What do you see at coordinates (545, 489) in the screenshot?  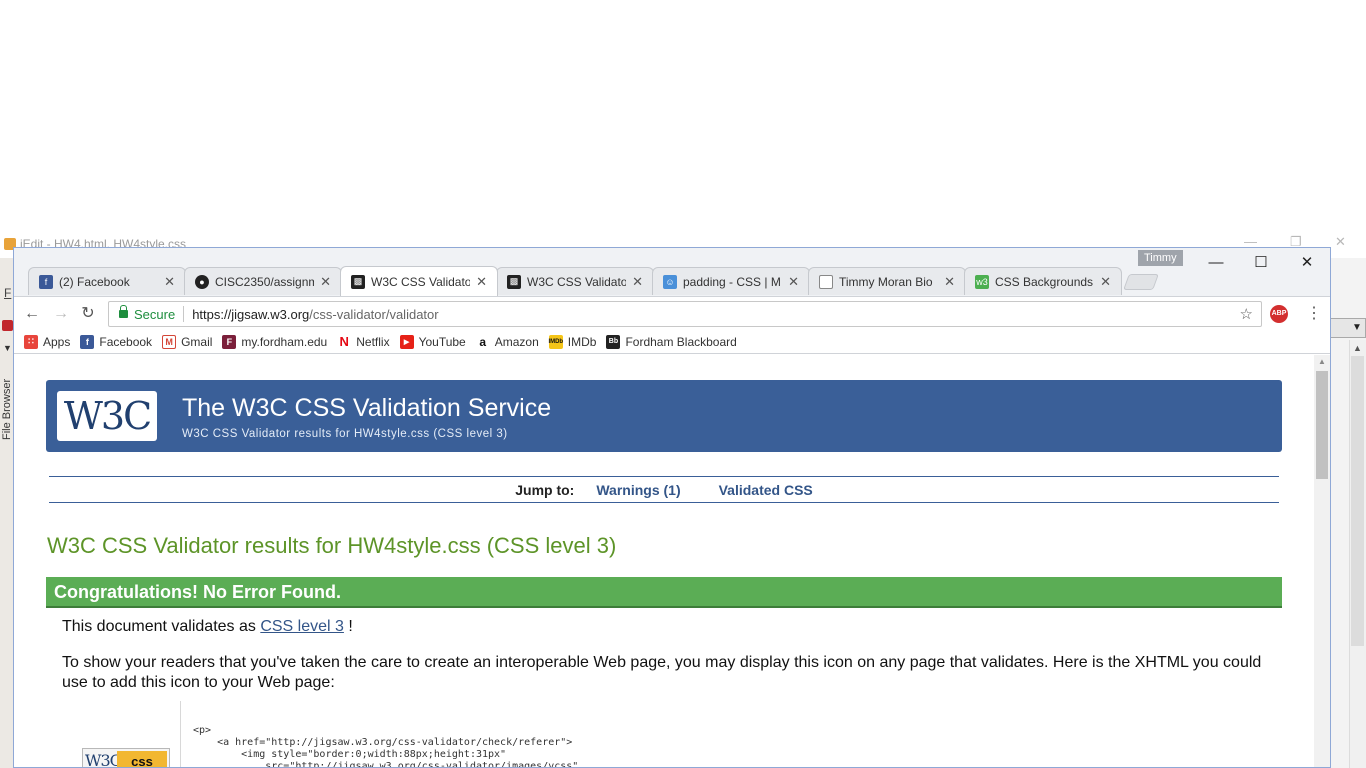 I see `jump-label: Jump to:` at bounding box center [545, 489].